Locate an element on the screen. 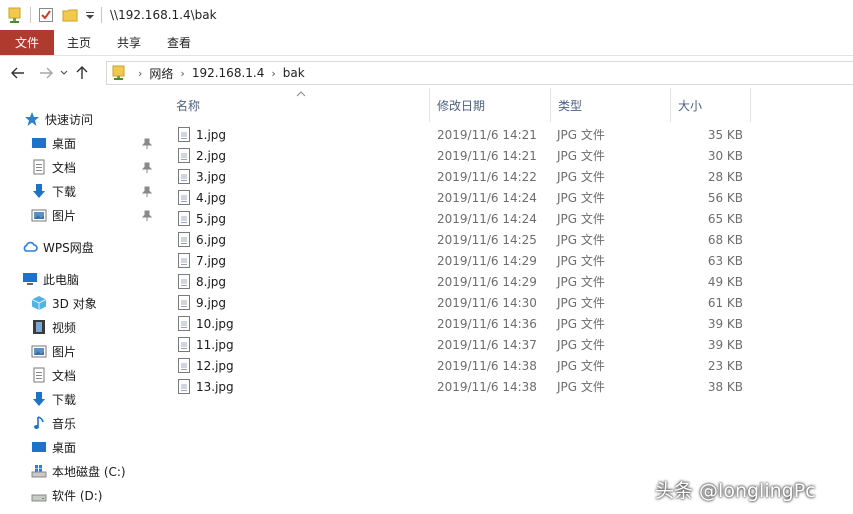  file-name-cell: 4.jpg is located at coordinates (202, 197).